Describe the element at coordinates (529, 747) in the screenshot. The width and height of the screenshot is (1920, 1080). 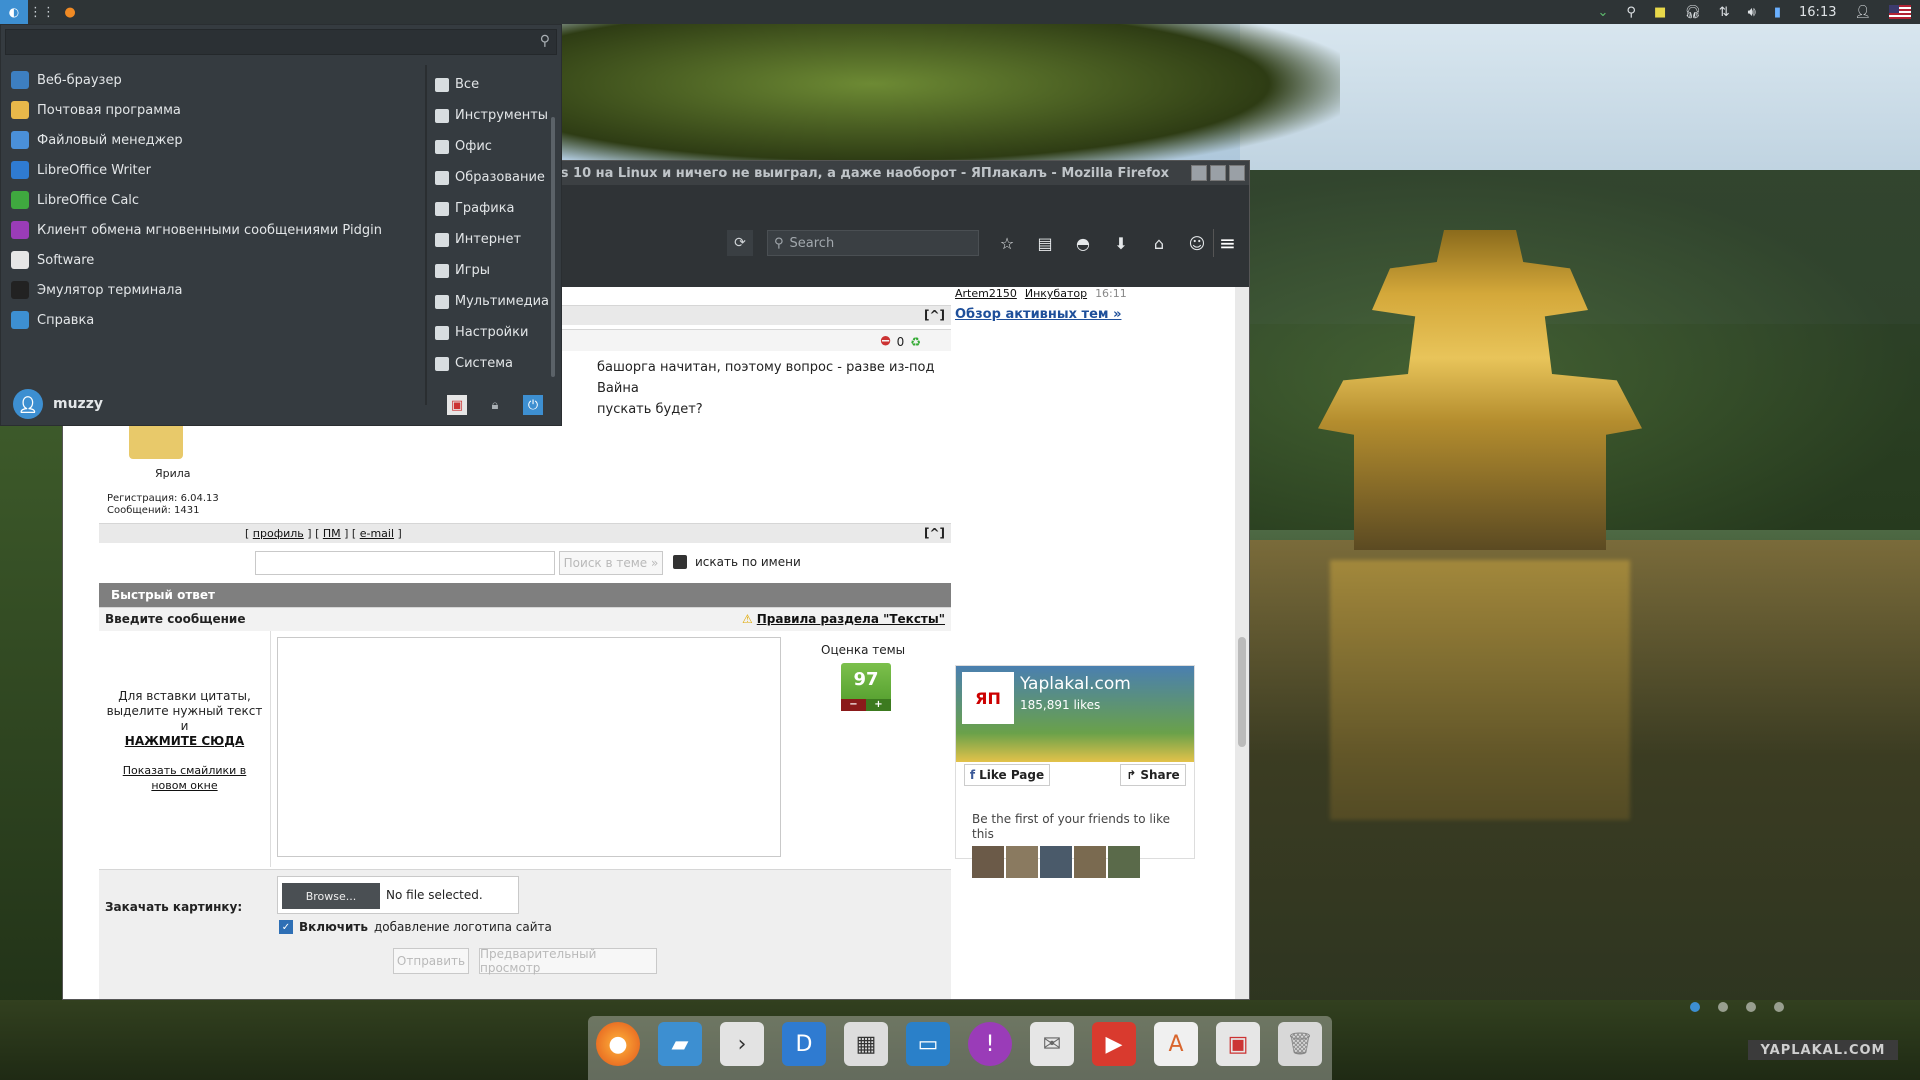
I see `message-textarea` at that location.